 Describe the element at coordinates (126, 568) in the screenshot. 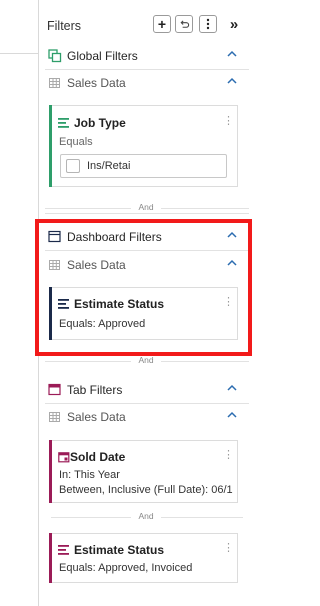

I see `card-line-1: Equals: Approved, Invoiced` at that location.